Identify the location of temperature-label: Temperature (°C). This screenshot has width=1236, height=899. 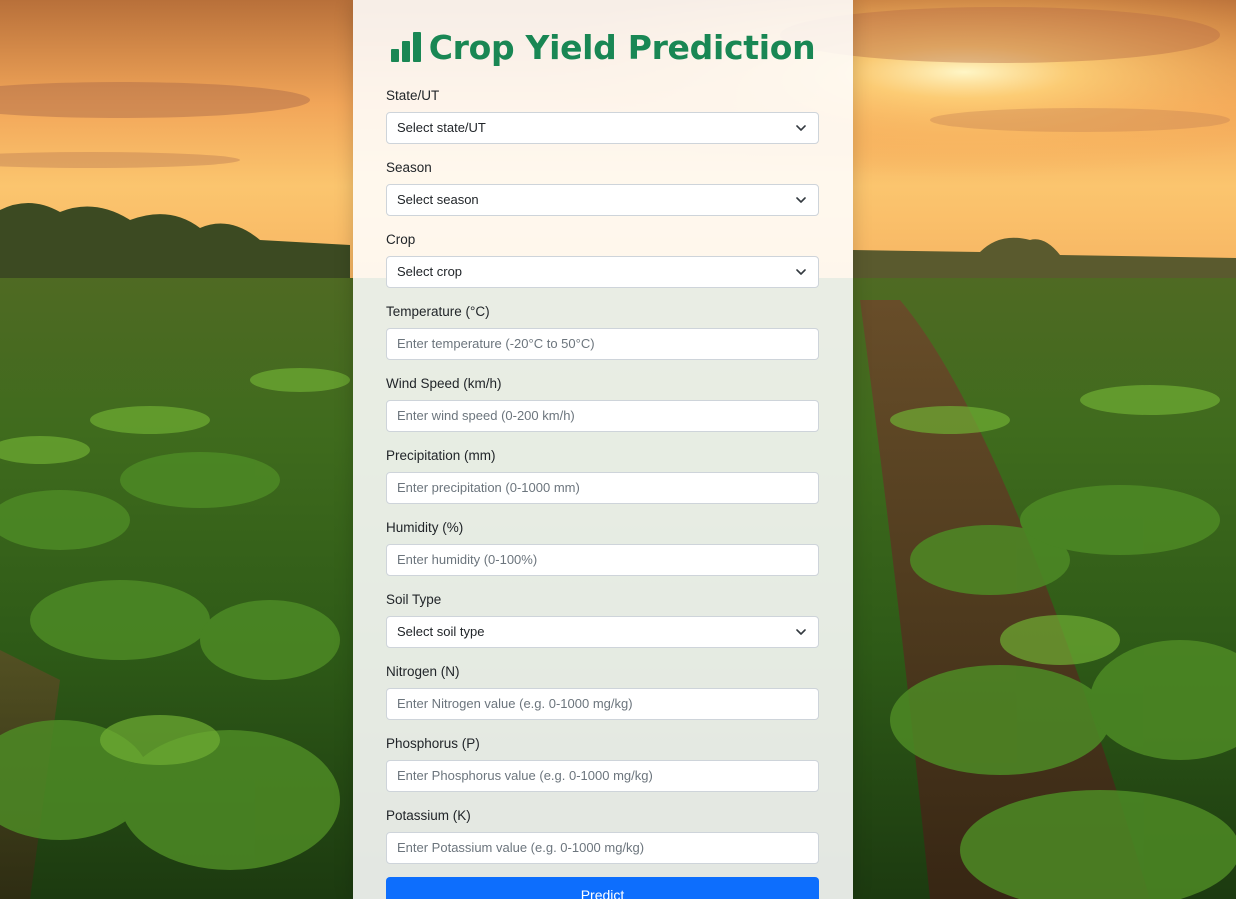
(438, 311).